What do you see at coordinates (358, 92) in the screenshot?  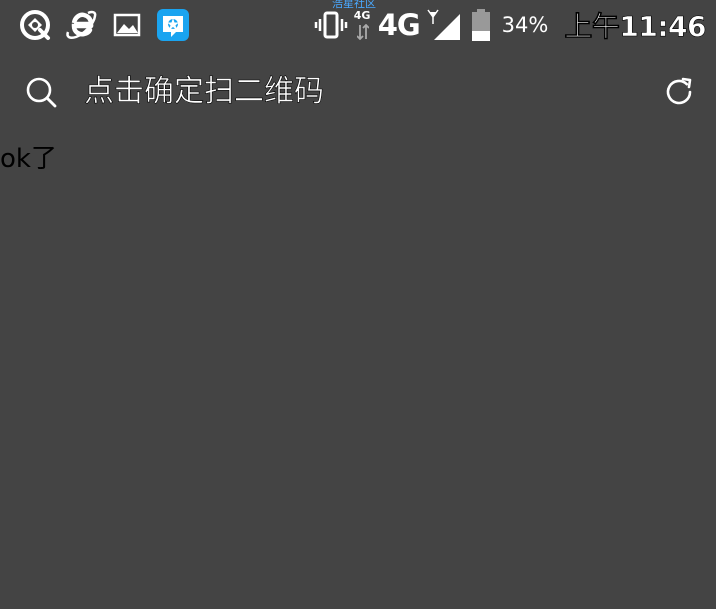 I see `app-toolbar: 点击确定扫二维码` at bounding box center [358, 92].